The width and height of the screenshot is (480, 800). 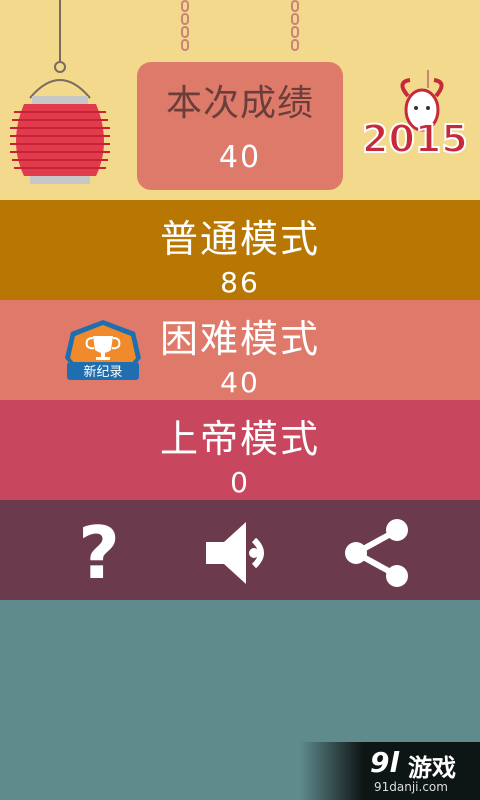 I want to click on mode-normal-label: 普通模式, so click(x=239, y=239).